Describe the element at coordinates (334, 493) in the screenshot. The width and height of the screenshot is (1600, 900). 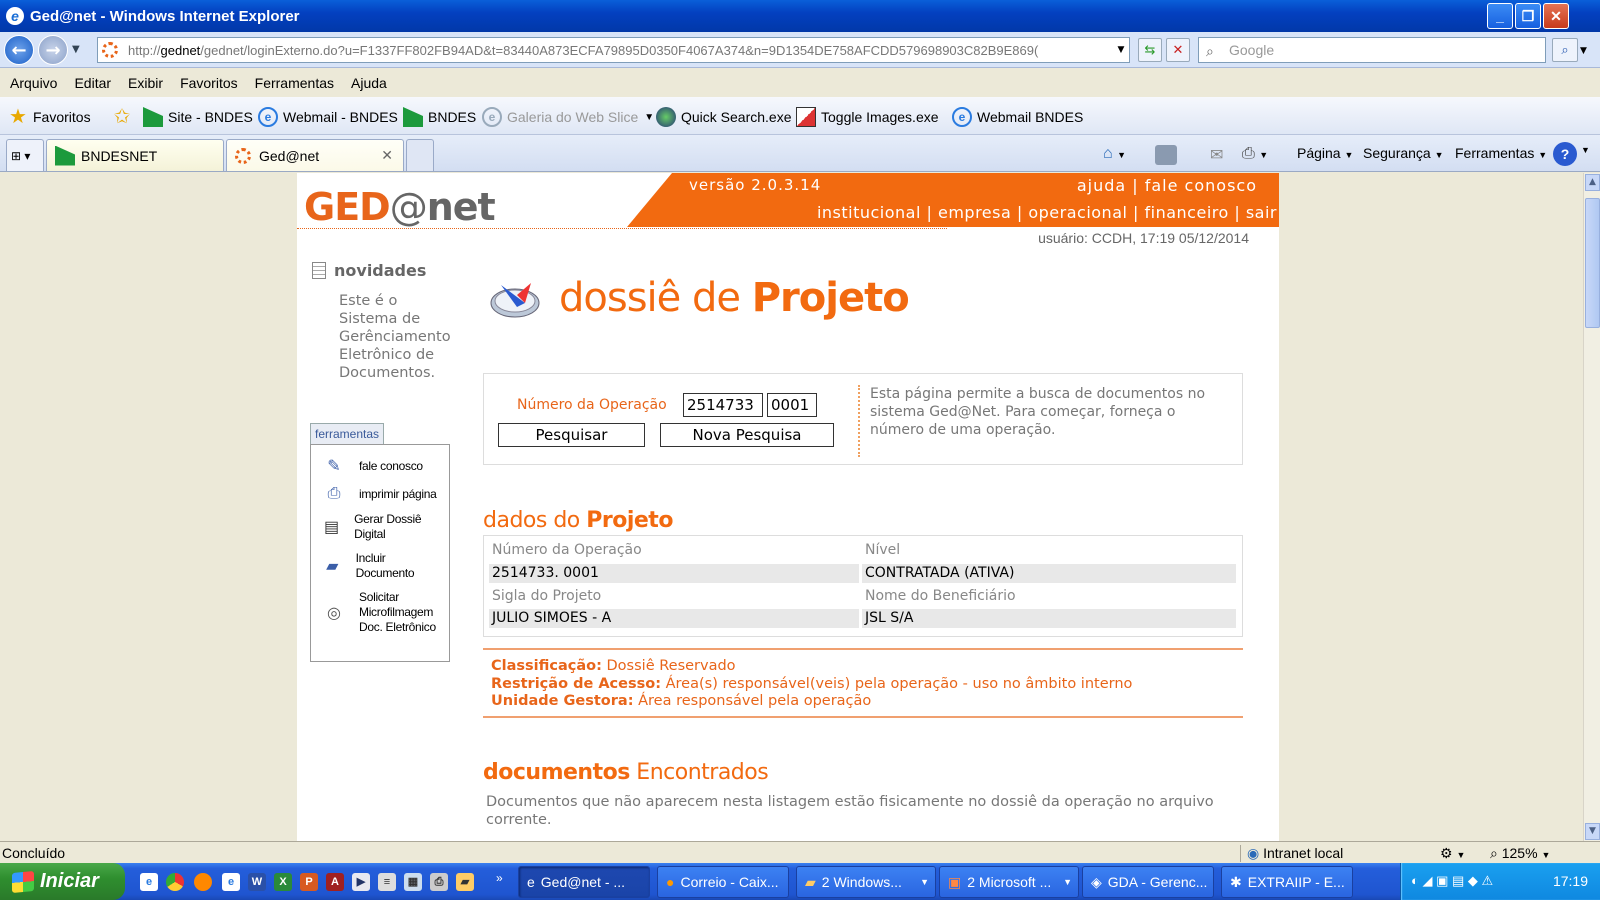
I see `print-icon: ⎙` at that location.